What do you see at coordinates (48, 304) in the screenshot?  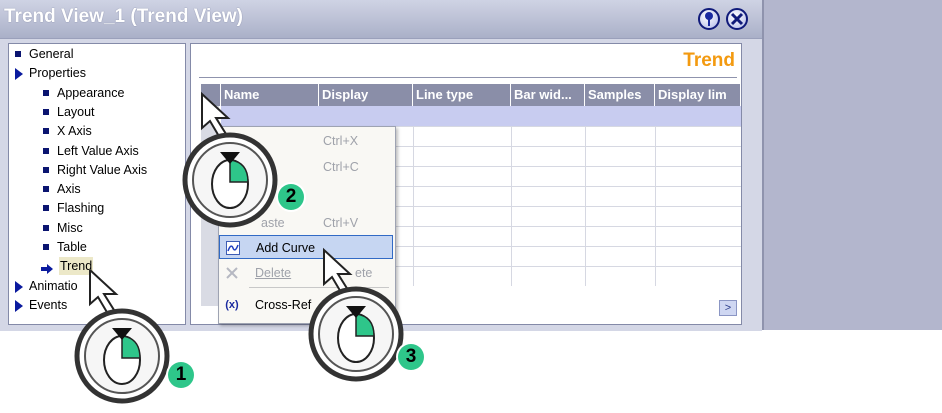 I see `tree-item-label: Events` at bounding box center [48, 304].